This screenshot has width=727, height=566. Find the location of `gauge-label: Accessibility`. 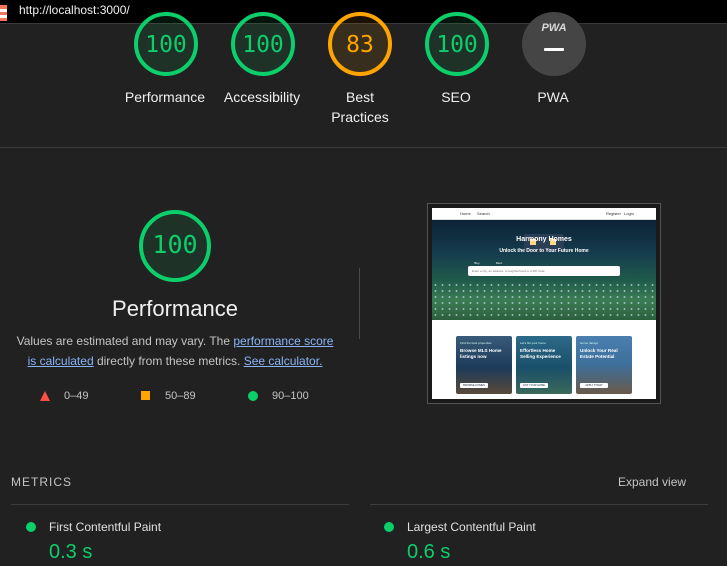

gauge-label: Accessibility is located at coordinates (262, 97).